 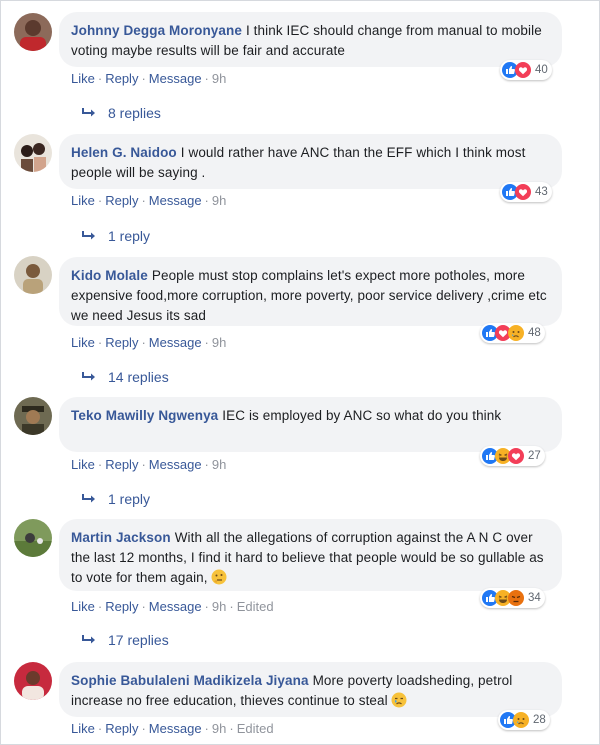 I want to click on crying-face-icon, so click(x=399, y=700).